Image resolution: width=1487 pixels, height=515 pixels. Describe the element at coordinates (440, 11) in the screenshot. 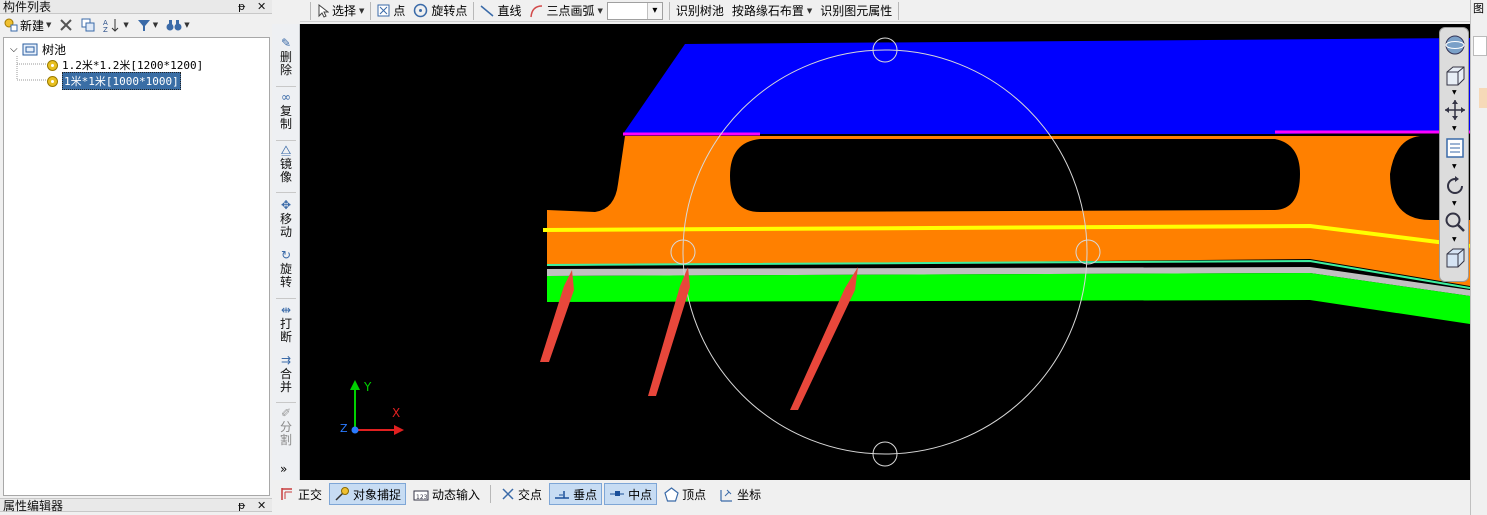

I see `rotate-point-button: 旋转点` at that location.